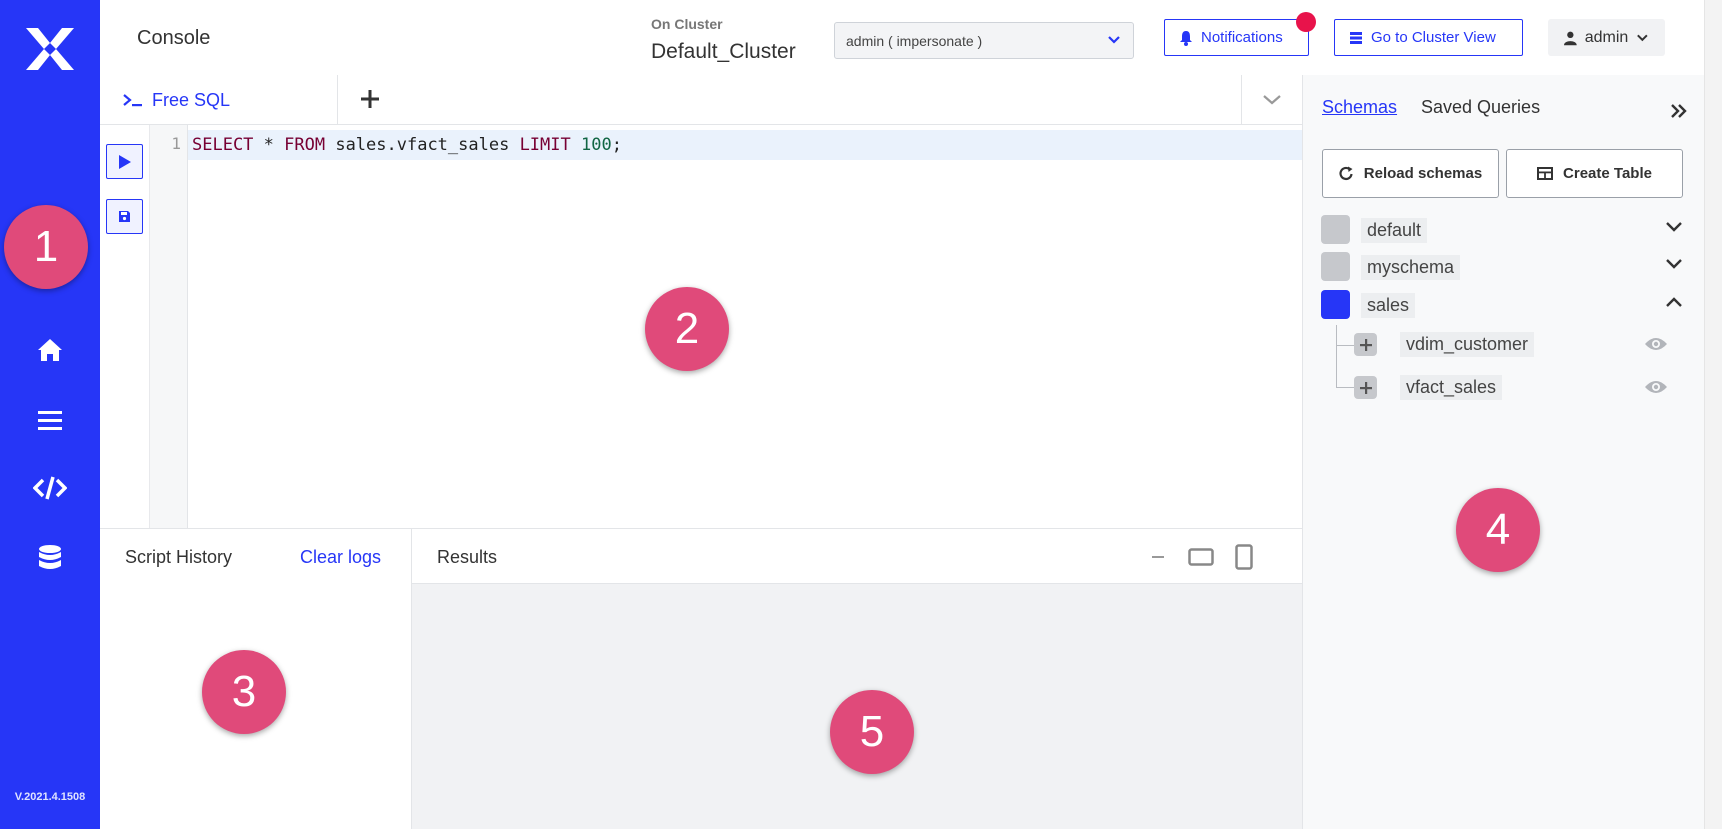 The image size is (1722, 829). What do you see at coordinates (1423, 173) in the screenshot?
I see `reload-schemas-label: Reload schemas` at bounding box center [1423, 173].